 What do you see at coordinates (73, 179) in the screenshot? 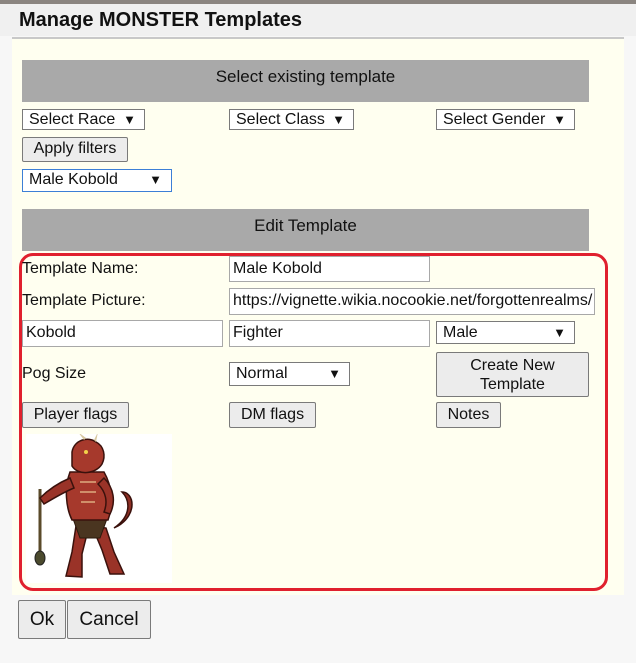
I see `template-select-value: Male Kobold` at bounding box center [73, 179].